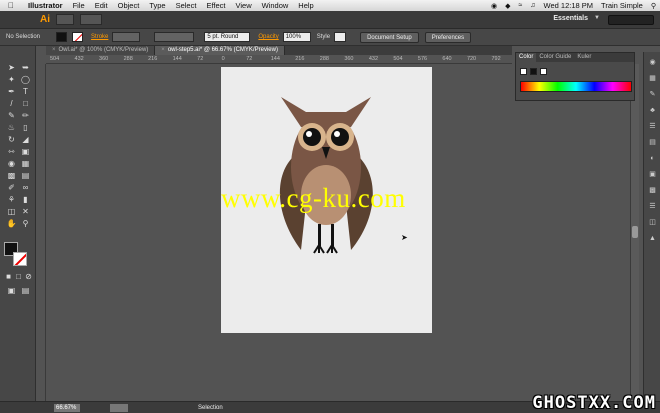  Describe the element at coordinates (25, 68) in the screenshot. I see `direct-selection-tool-icon: ➥` at that location.